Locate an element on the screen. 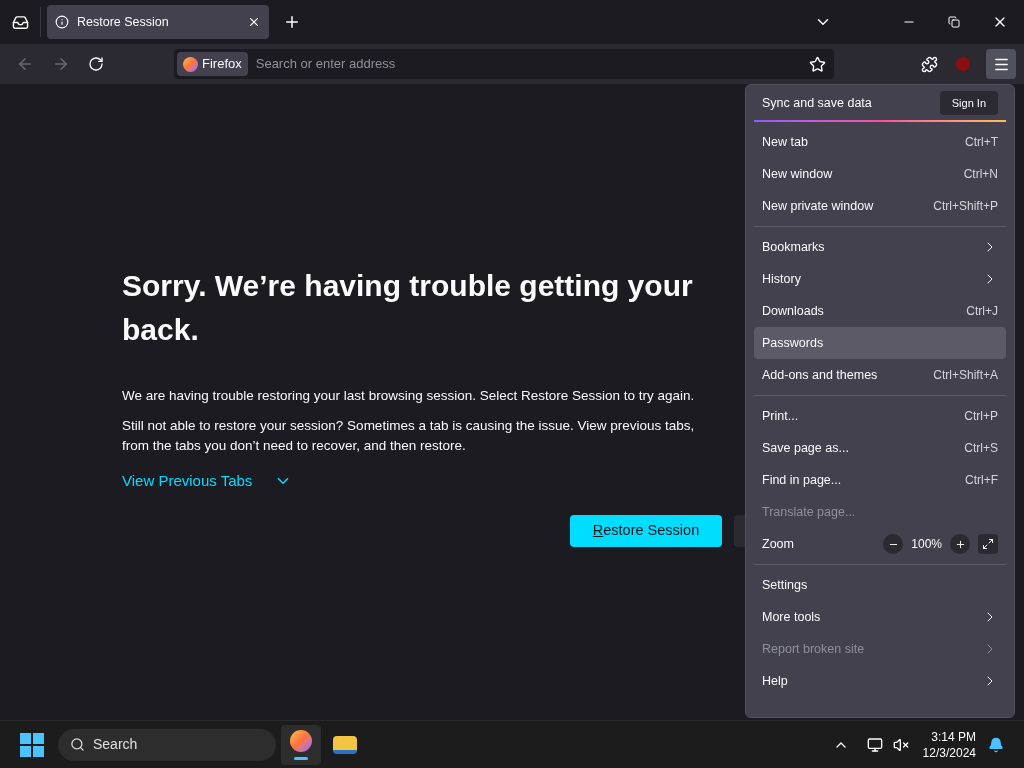  search-placeholder: Search is located at coordinates (115, 744).